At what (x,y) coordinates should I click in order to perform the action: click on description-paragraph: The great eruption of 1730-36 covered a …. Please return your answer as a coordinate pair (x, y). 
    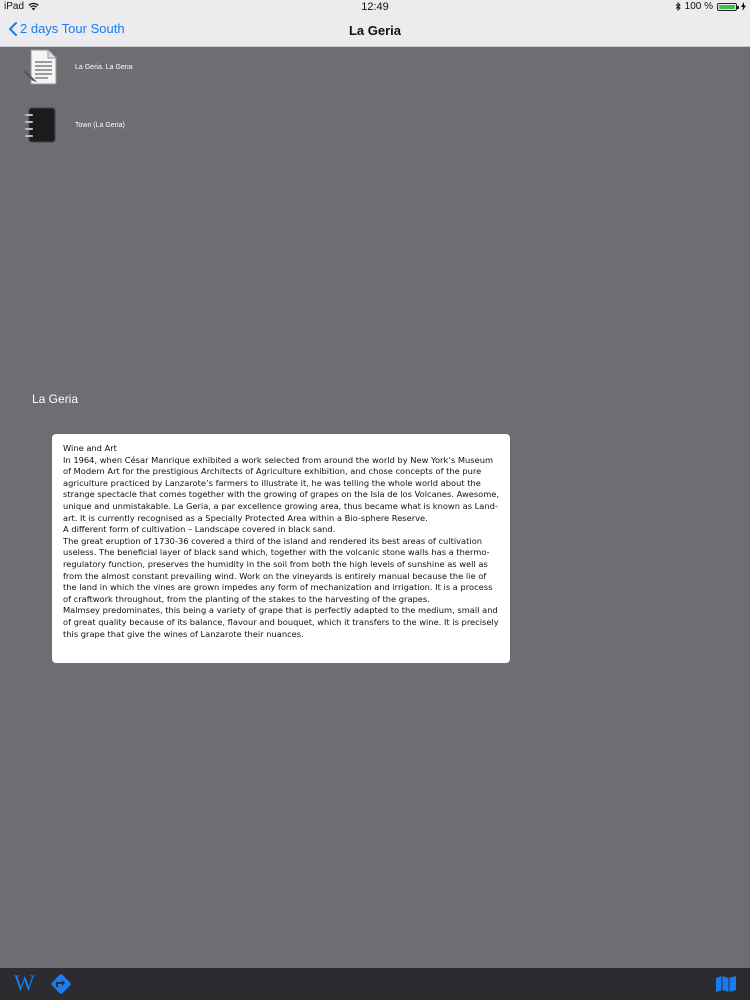
    Looking at the image, I should click on (278, 569).